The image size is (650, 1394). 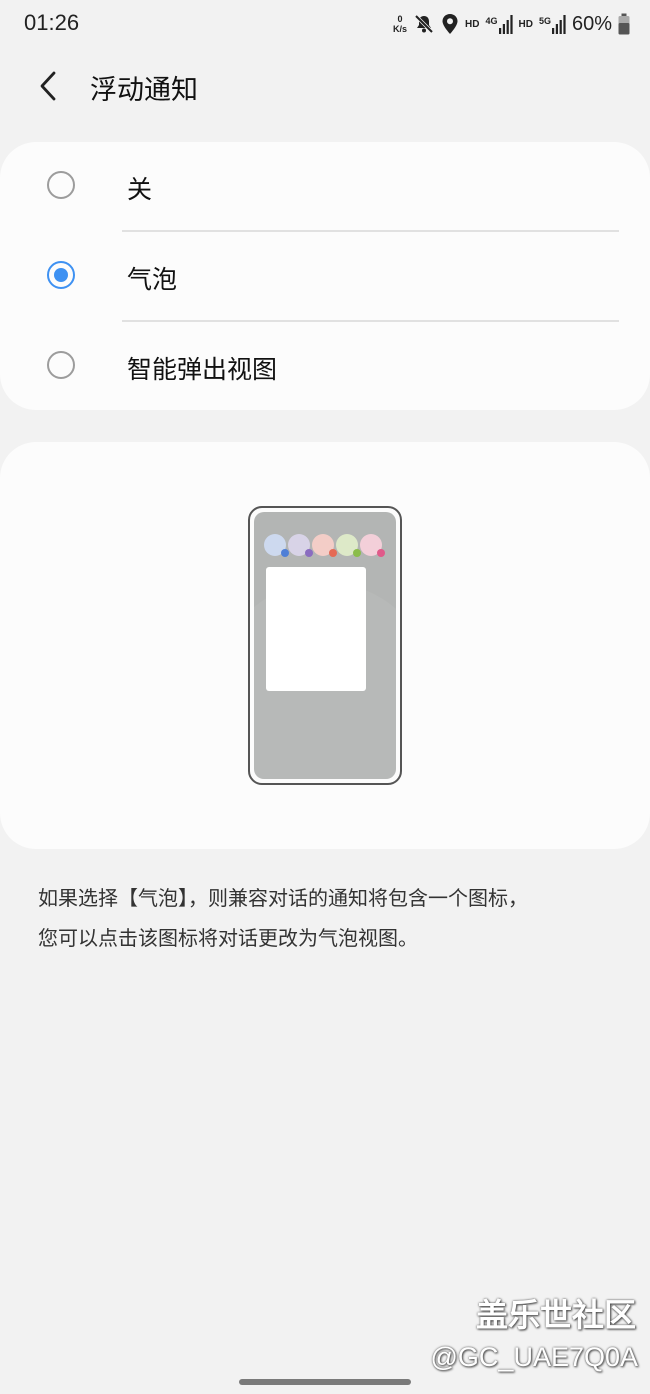 I want to click on watermark-logo-text: 盖乐世社区, so click(x=555, y=1315).